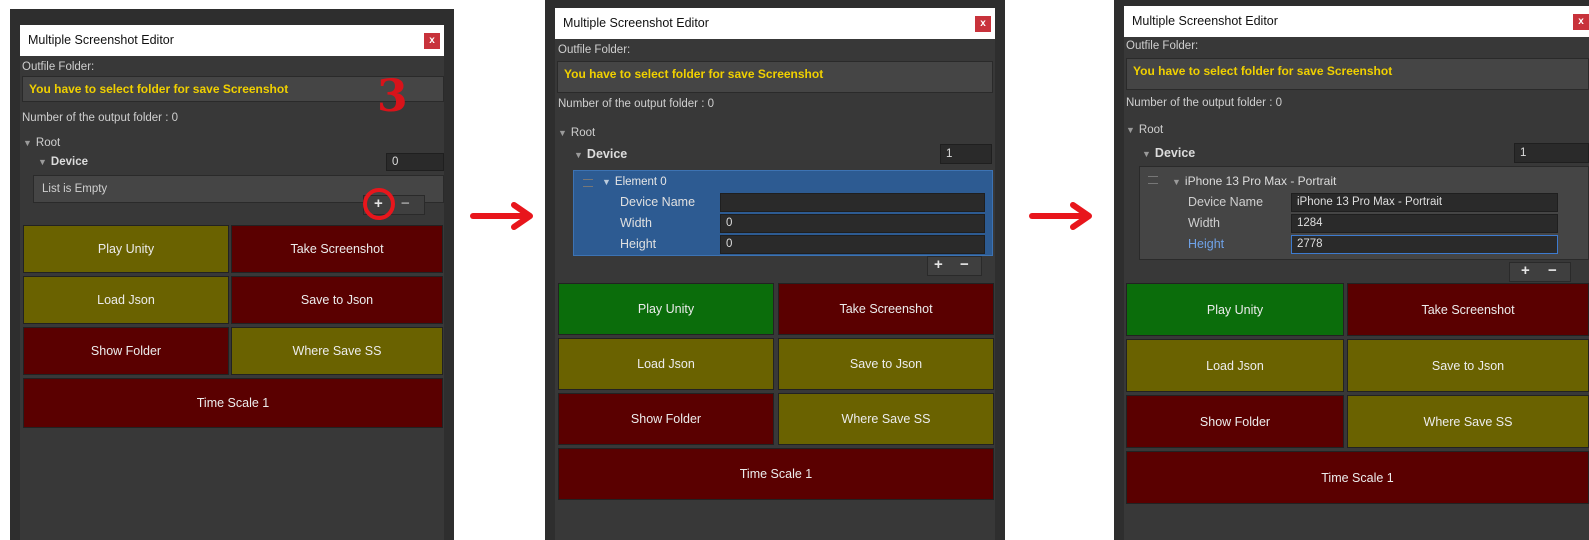 The image size is (1589, 540). What do you see at coordinates (1254, 181) in the screenshot?
I see `element-foldout: ▼ iPhone 13 Pro Max - Portrait` at bounding box center [1254, 181].